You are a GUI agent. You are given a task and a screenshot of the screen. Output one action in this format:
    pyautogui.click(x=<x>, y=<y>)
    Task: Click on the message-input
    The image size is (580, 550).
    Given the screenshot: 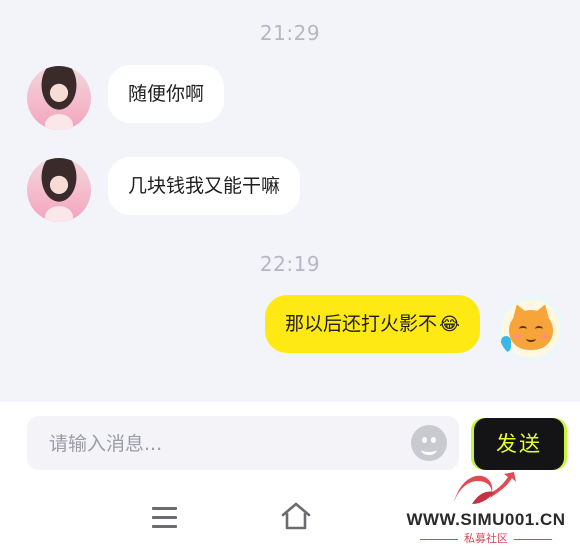 What is the action you would take?
    pyautogui.click(x=229, y=444)
    